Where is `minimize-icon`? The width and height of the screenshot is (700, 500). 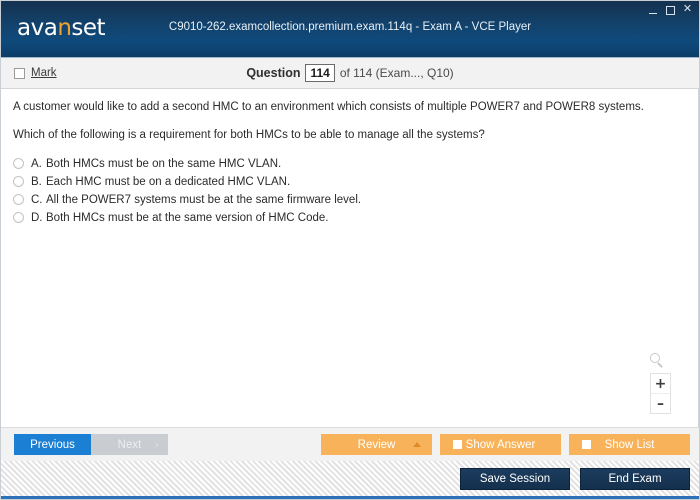
minimize-icon is located at coordinates (653, 9).